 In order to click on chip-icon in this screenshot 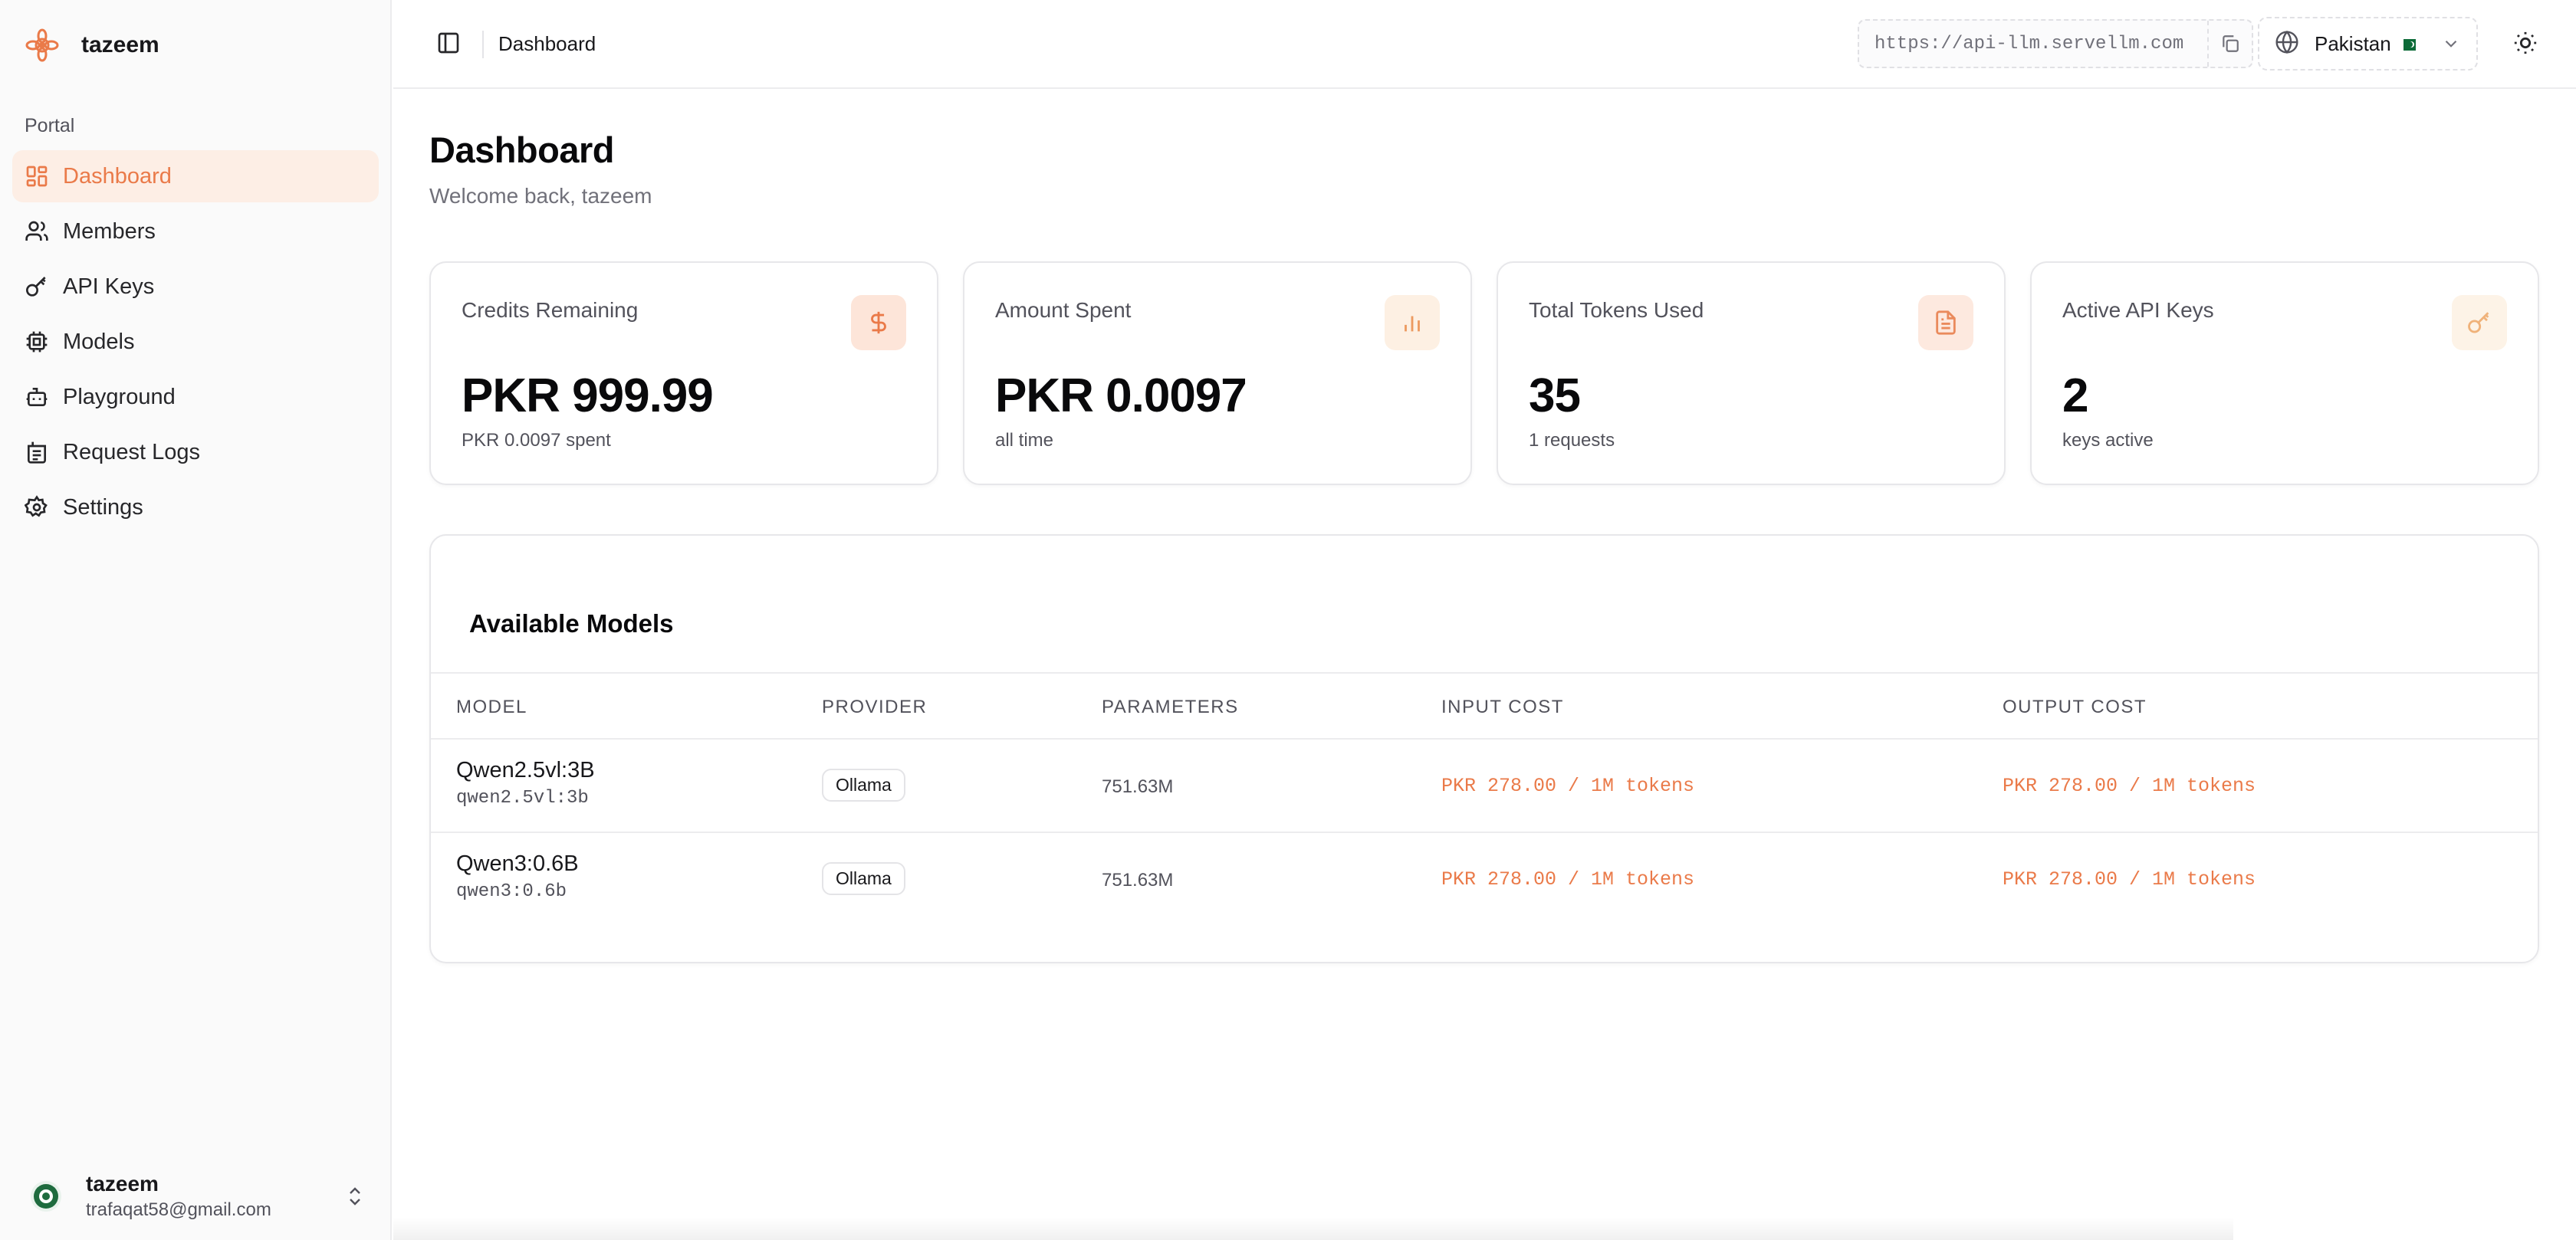, I will do `click(37, 342)`.